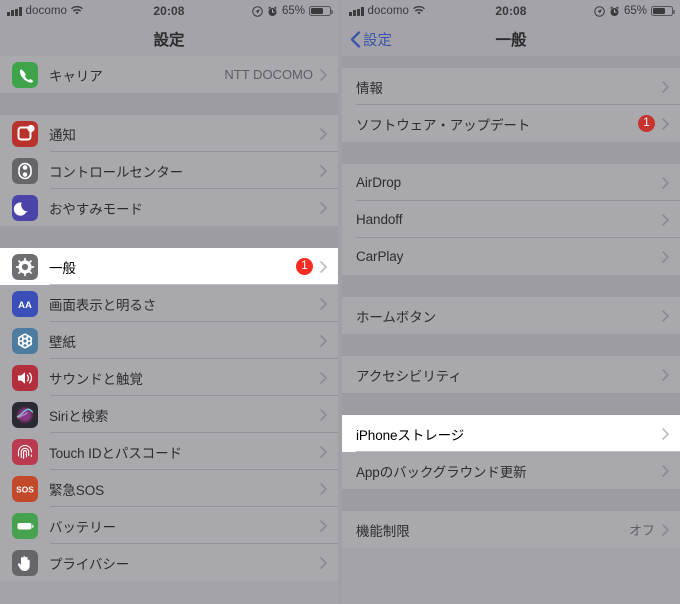 This screenshot has height=604, width=680. Describe the element at coordinates (169, 11) in the screenshot. I see `status-bar-left: docomo 20:08 65%` at that location.